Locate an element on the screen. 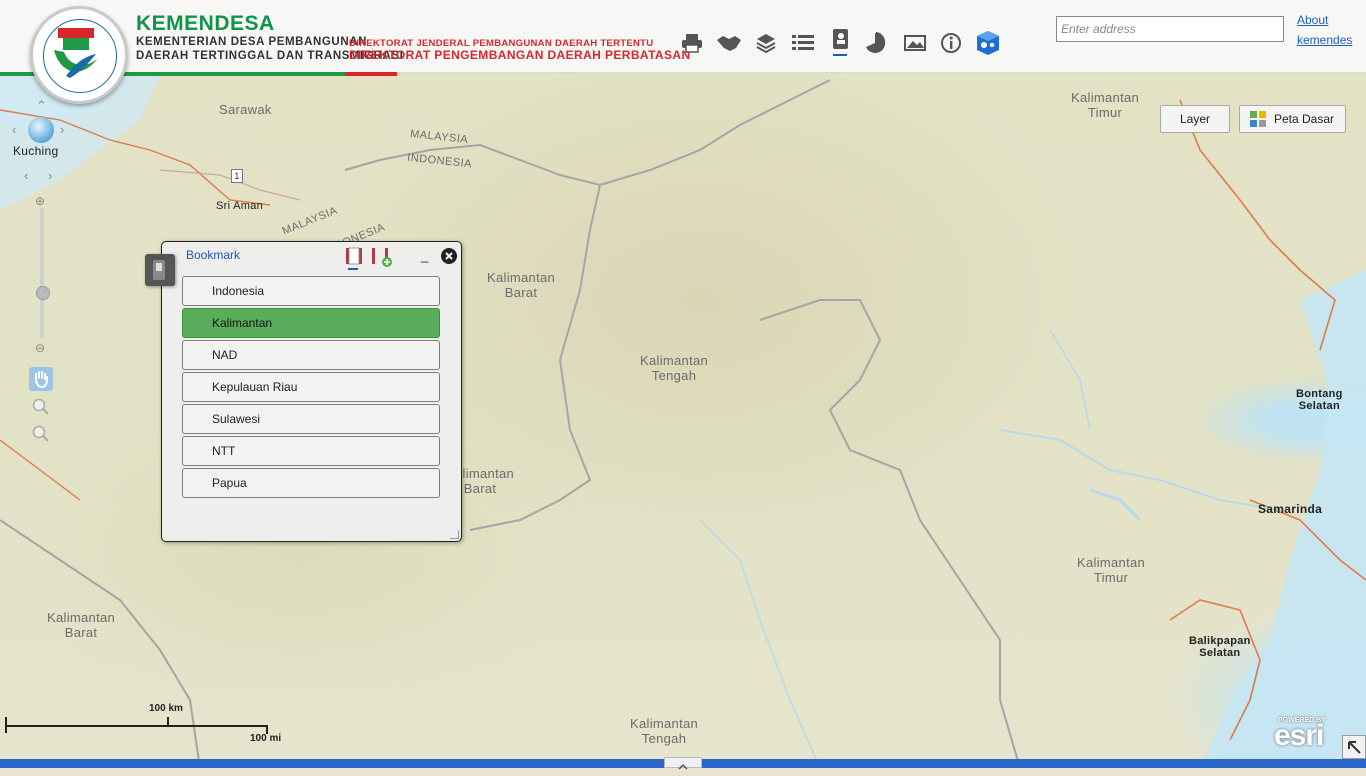 Image resolution: width=1366 pixels, height=776 pixels. bookmark-item: NTT is located at coordinates (311, 451).